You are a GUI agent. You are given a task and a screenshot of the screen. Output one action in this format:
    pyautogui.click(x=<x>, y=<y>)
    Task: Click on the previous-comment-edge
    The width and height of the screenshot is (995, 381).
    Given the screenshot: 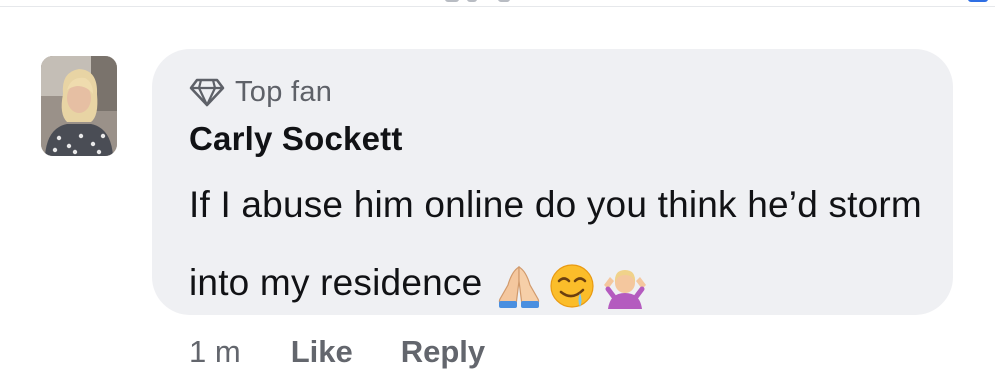 What is the action you would take?
    pyautogui.click(x=497, y=3)
    